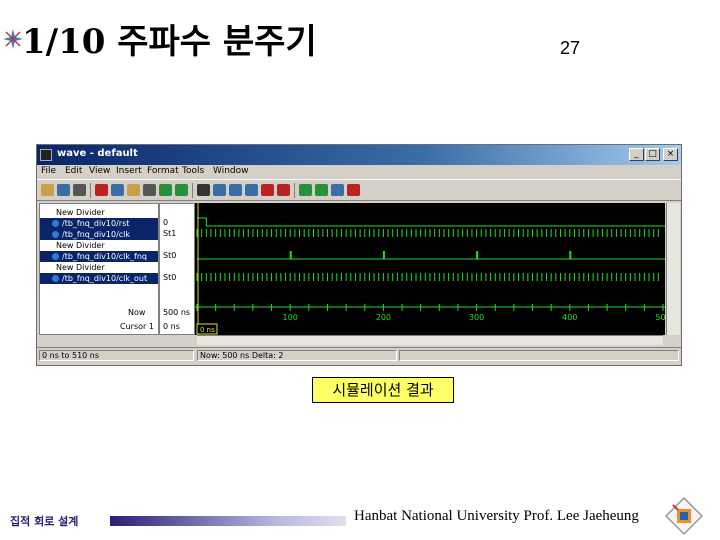 The image size is (720, 540). What do you see at coordinates (48, 171) in the screenshot?
I see `menu-file: File` at bounding box center [48, 171].